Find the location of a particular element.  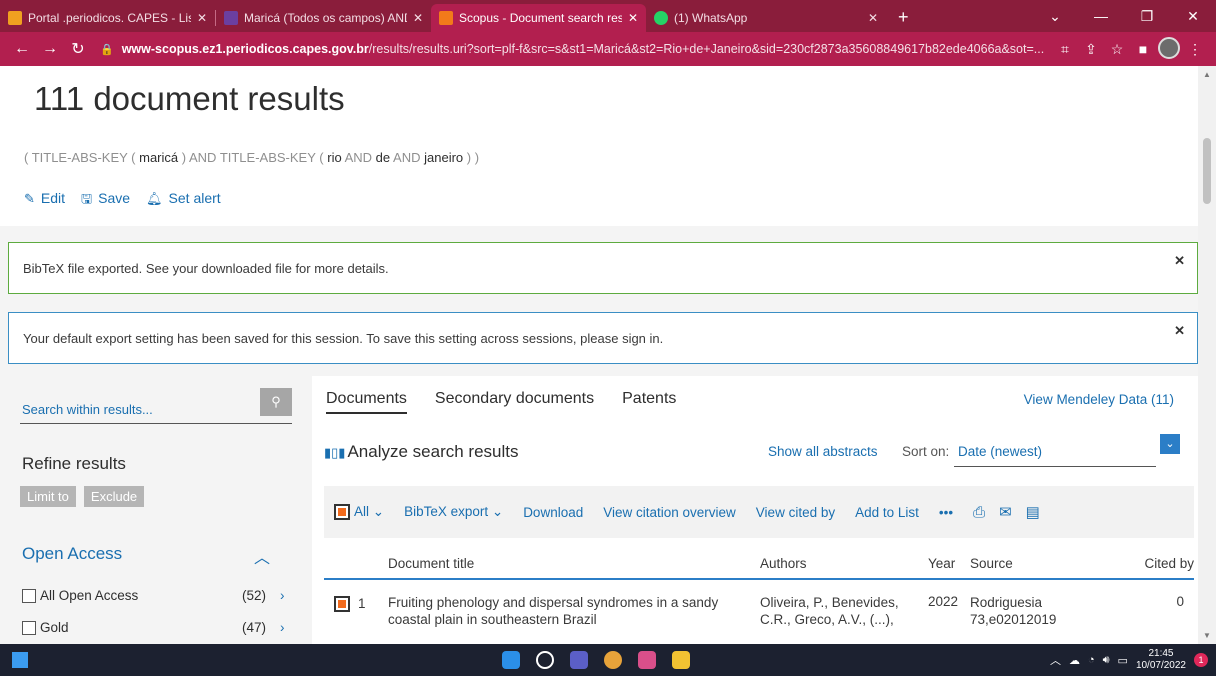

row-number: 1 is located at coordinates (362, 603).